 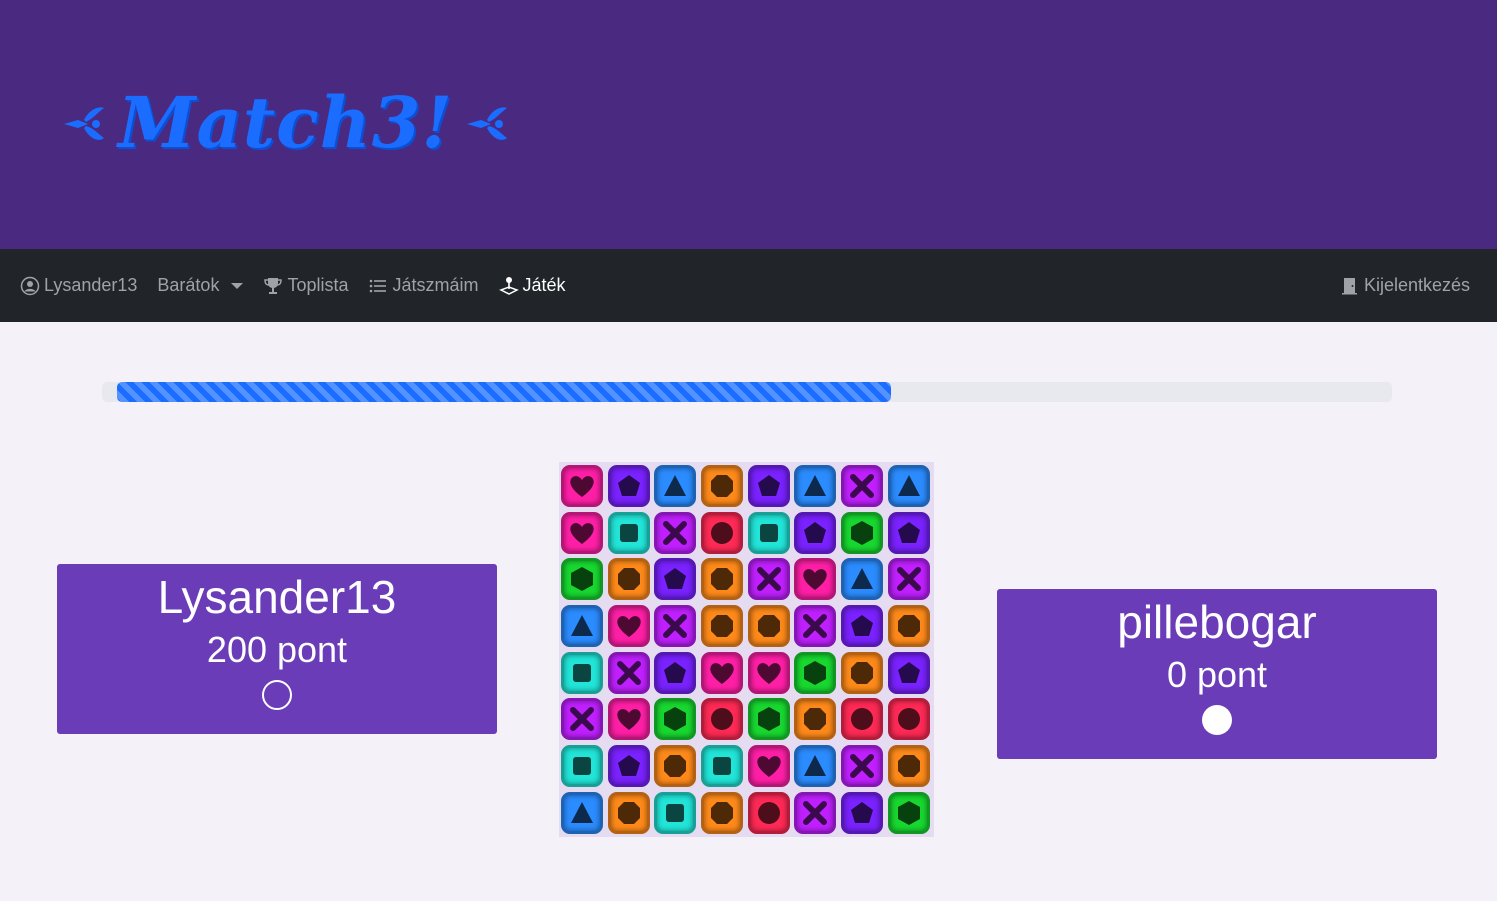 I want to click on door-icon, so click(x=1349, y=285).